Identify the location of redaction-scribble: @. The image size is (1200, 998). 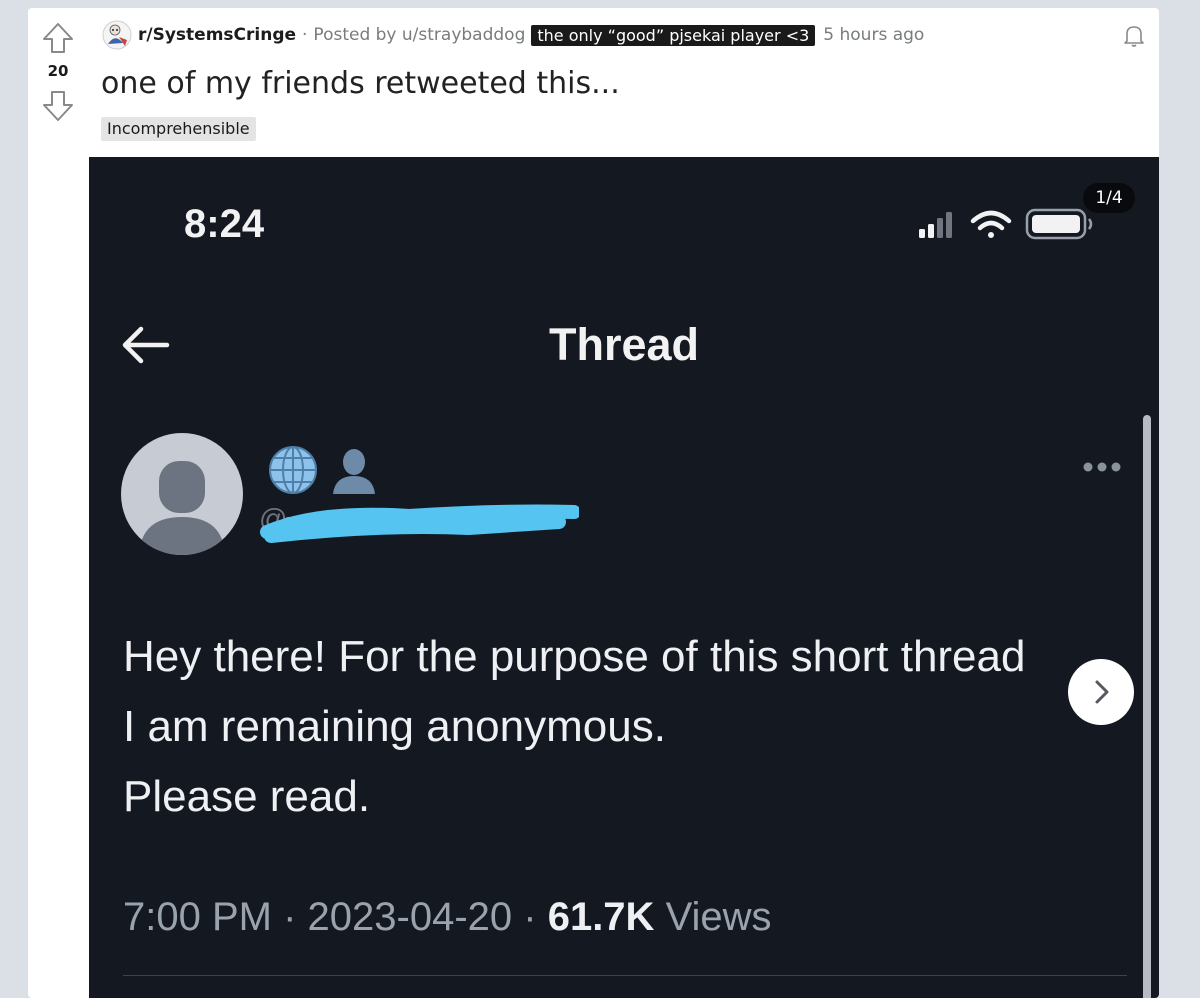
(419, 523).